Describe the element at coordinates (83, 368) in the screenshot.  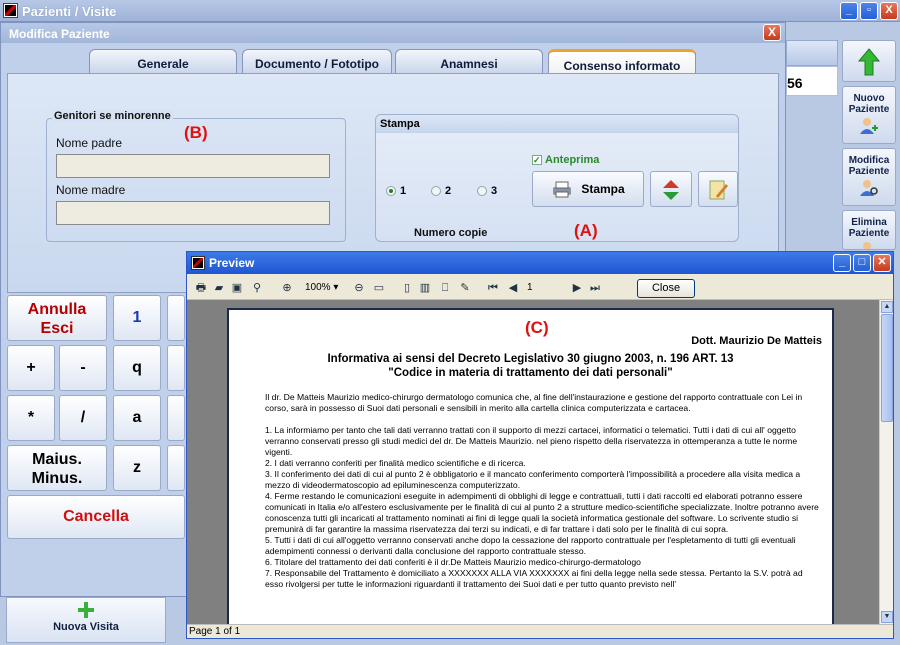
I see `key-minus: -` at that location.